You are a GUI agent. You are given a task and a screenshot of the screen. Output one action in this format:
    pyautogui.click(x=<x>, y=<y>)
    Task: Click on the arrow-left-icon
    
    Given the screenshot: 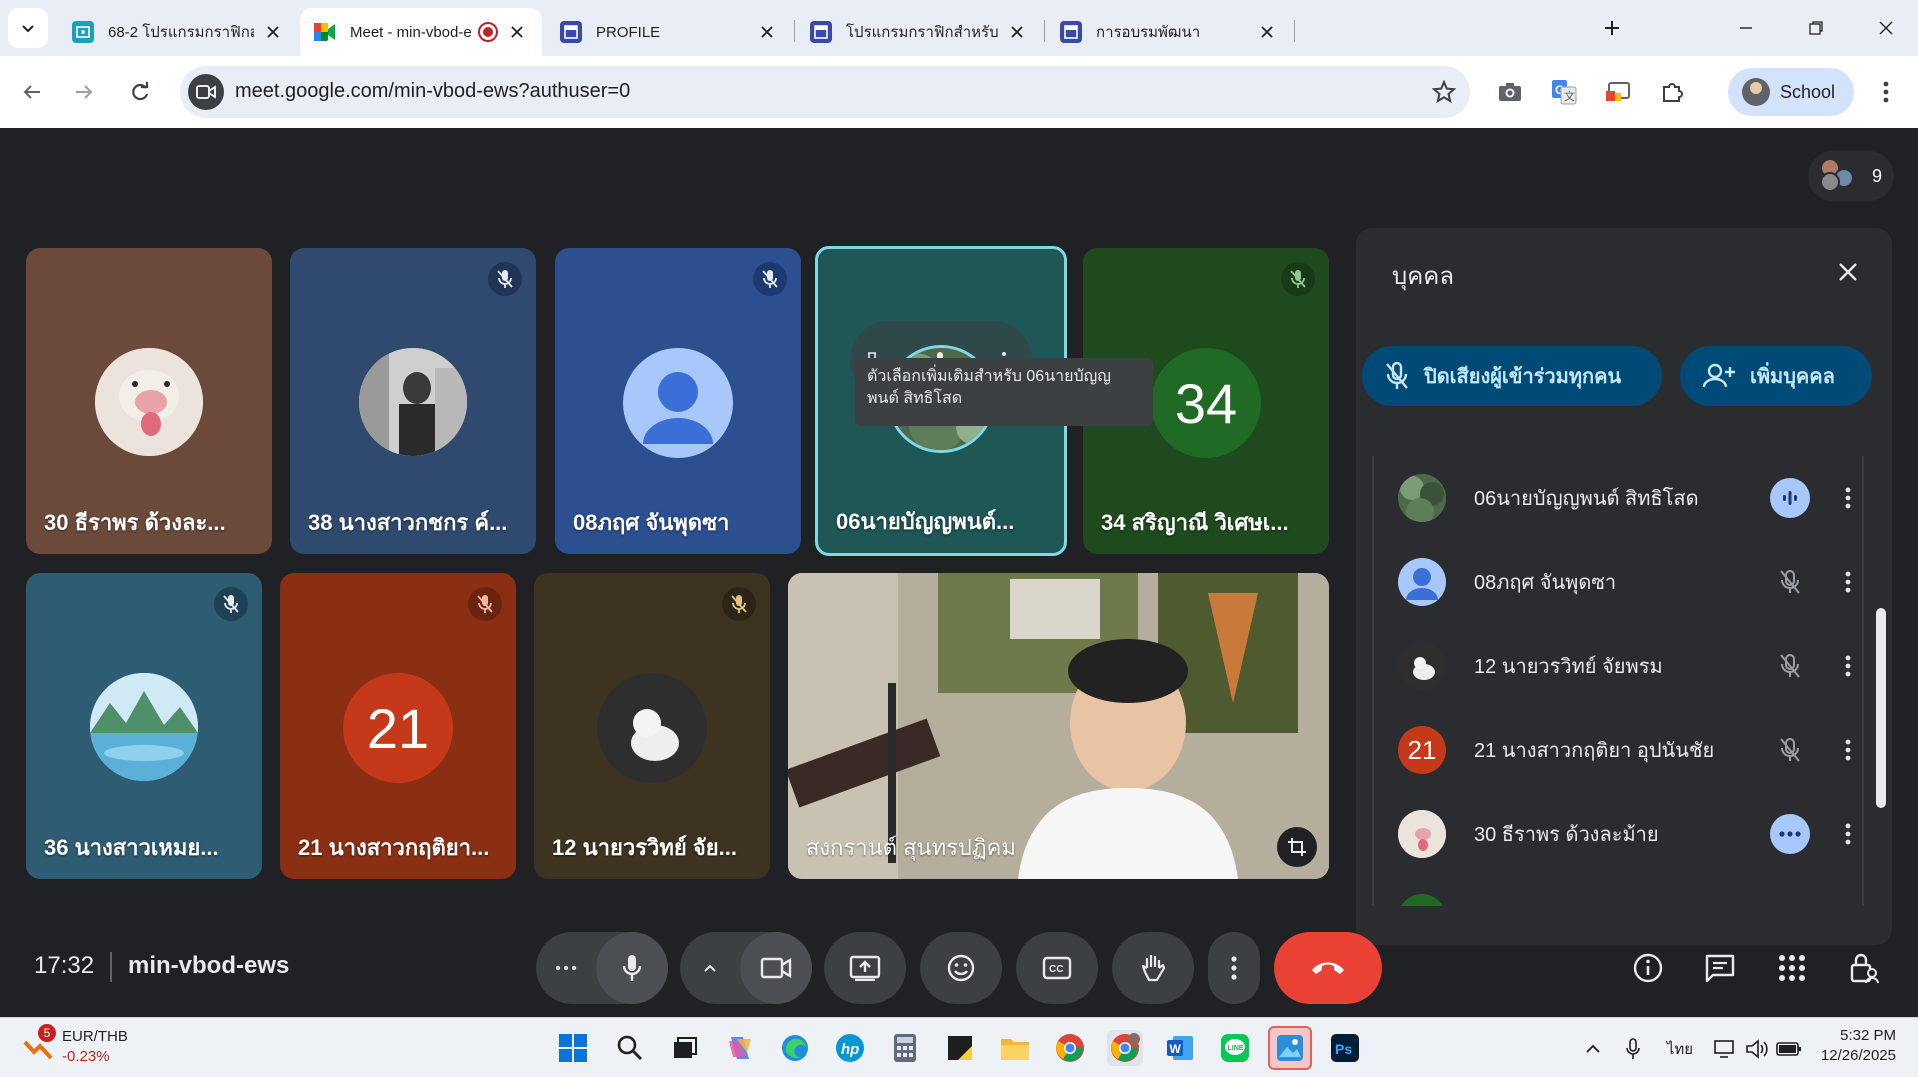 What is the action you would take?
    pyautogui.click(x=31, y=92)
    